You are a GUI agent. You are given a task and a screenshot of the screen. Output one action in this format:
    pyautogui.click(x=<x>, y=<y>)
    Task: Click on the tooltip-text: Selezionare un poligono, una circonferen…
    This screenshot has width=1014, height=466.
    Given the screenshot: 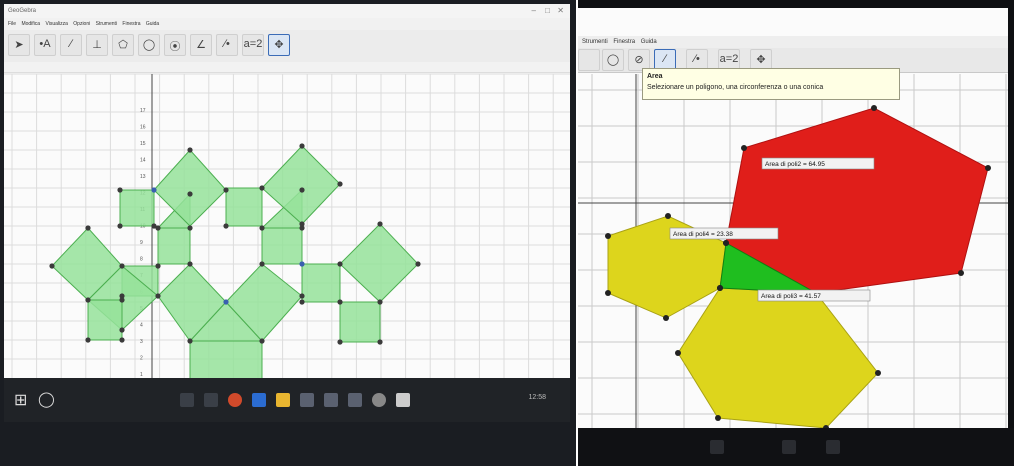 What is the action you would take?
    pyautogui.click(x=735, y=87)
    